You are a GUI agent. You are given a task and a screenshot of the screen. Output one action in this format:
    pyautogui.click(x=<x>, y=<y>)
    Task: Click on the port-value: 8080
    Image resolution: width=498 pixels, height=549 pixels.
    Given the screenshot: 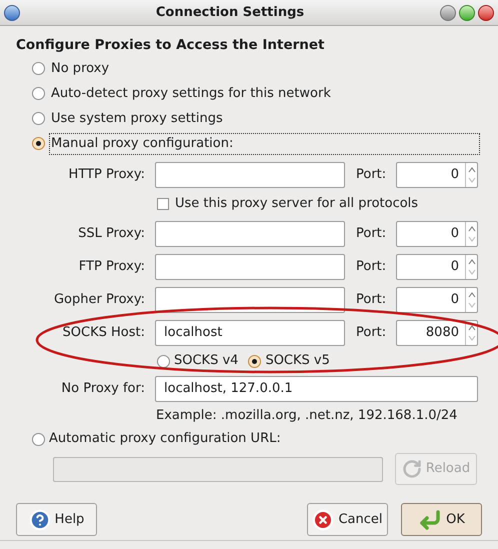 What is the action you would take?
    pyautogui.click(x=442, y=333)
    